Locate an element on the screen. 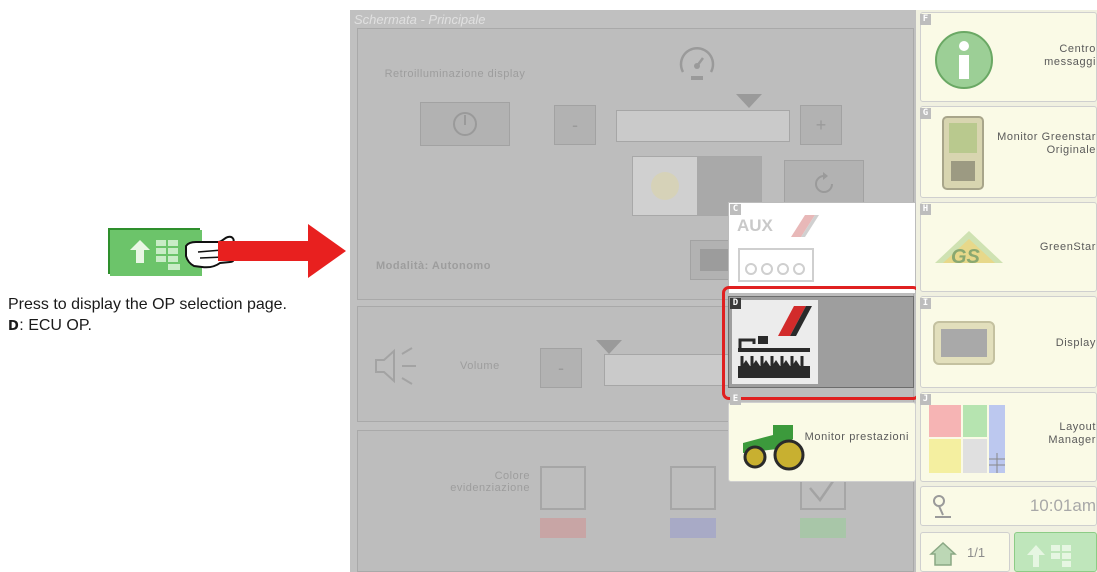 The height and width of the screenshot is (572, 1097). layout-manager-label: Layout Manager is located at coordinates (1072, 433).